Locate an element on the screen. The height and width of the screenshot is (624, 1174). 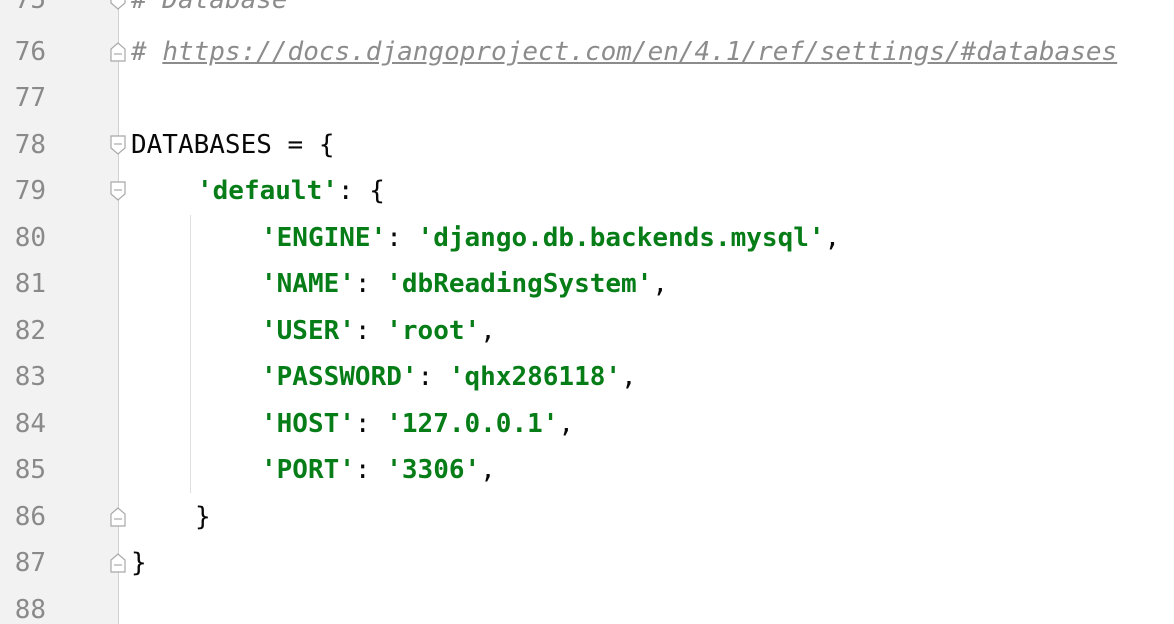
line-number: 80 is located at coordinates (30, 238).